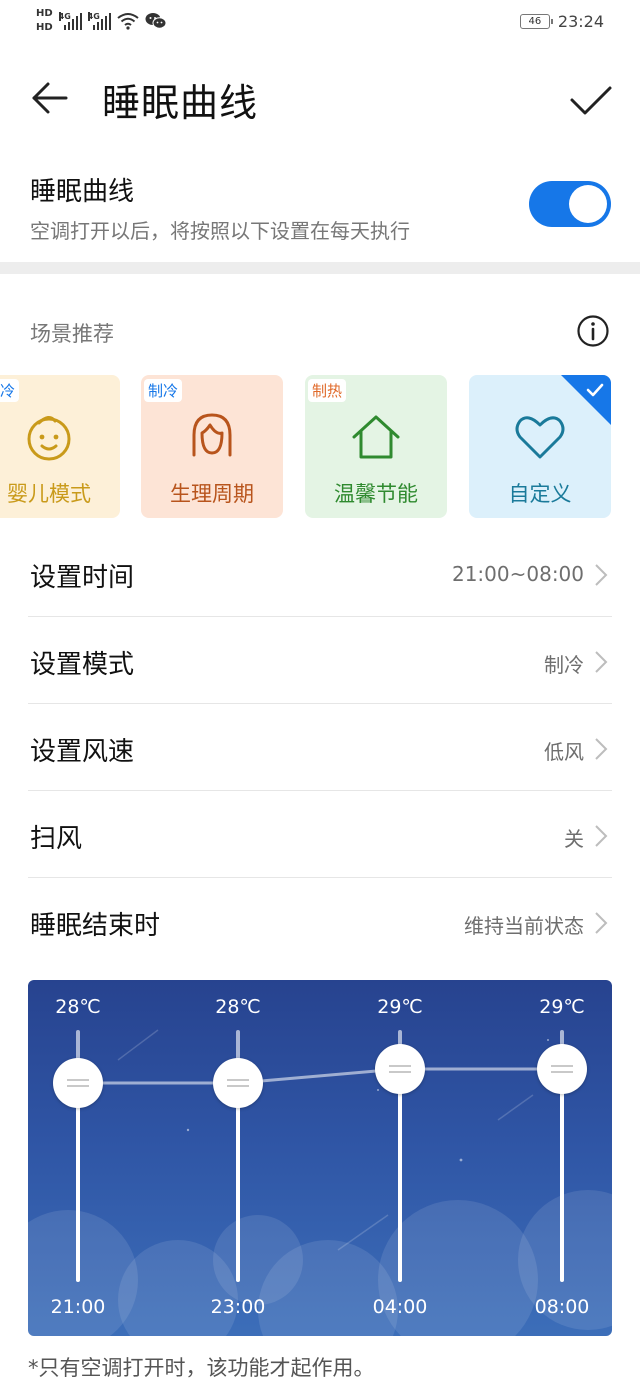 The width and height of the screenshot is (640, 1387). Describe the element at coordinates (400, 1307) in the screenshot. I see `time-label: 04:00` at that location.